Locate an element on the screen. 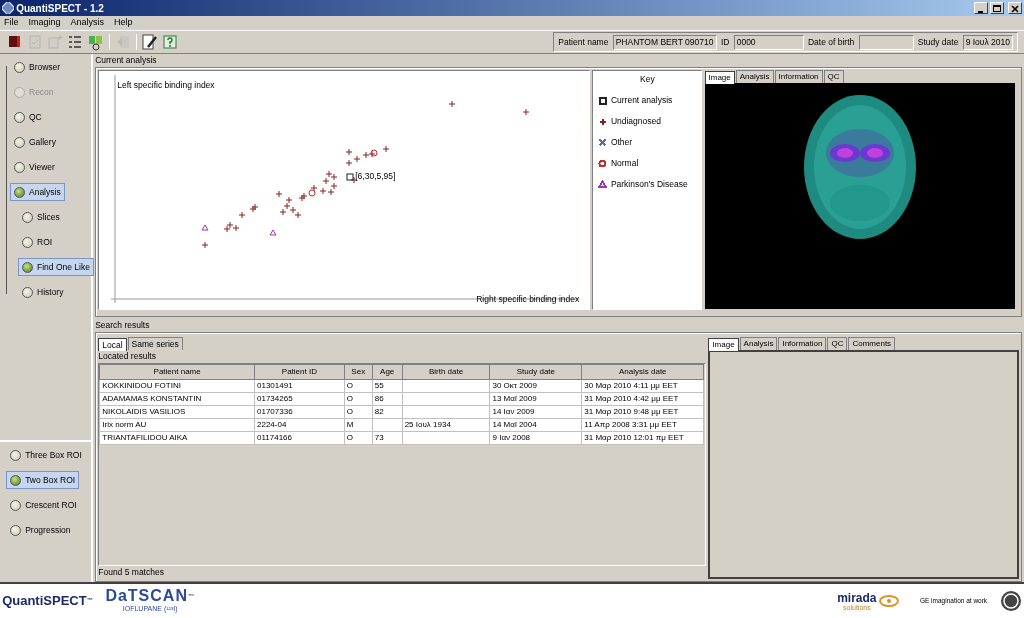 The height and width of the screenshot is (618, 1024). text-field is located at coordinates (886, 42).